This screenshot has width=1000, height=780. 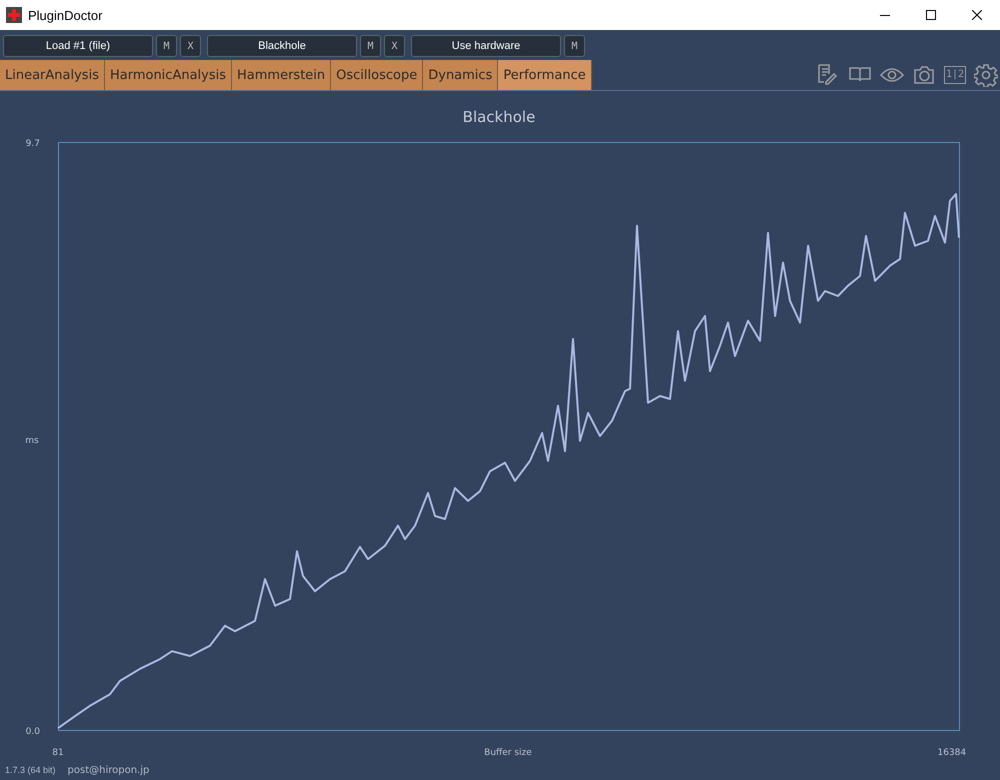 What do you see at coordinates (109, 770) in the screenshot?
I see `contact-email: post@hiropon.jp` at bounding box center [109, 770].